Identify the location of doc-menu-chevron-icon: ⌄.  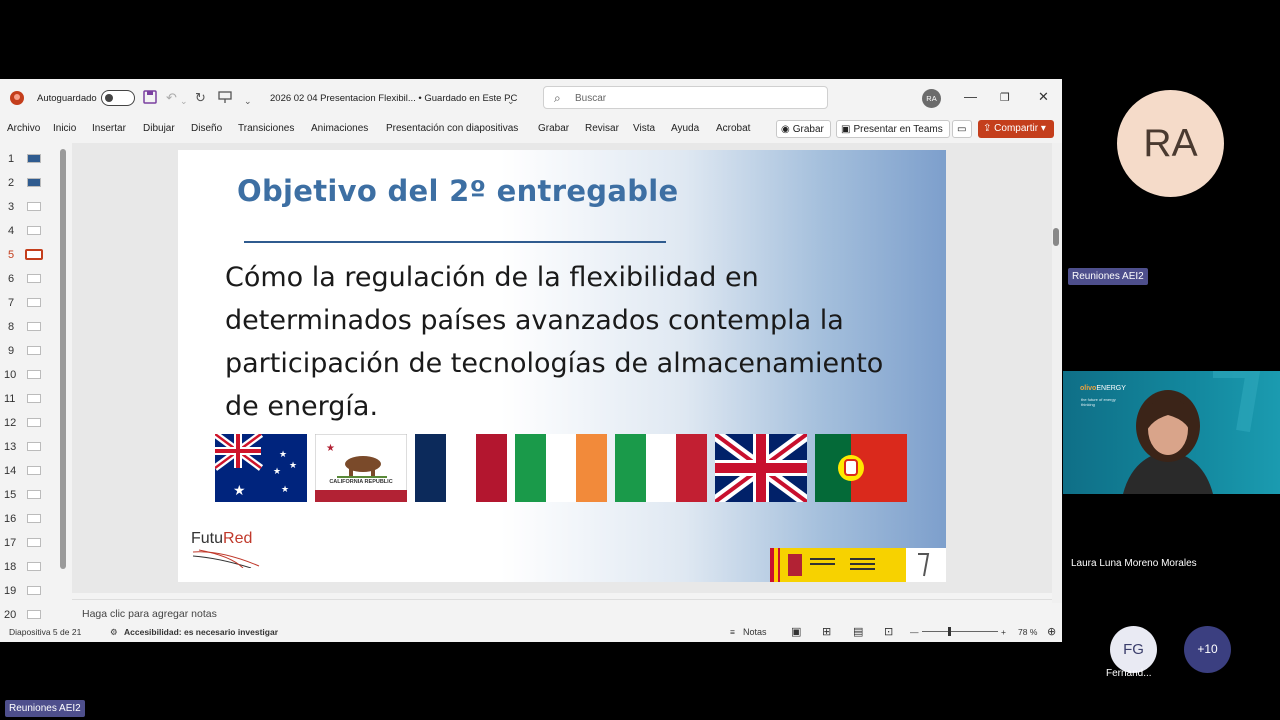
(511, 101).